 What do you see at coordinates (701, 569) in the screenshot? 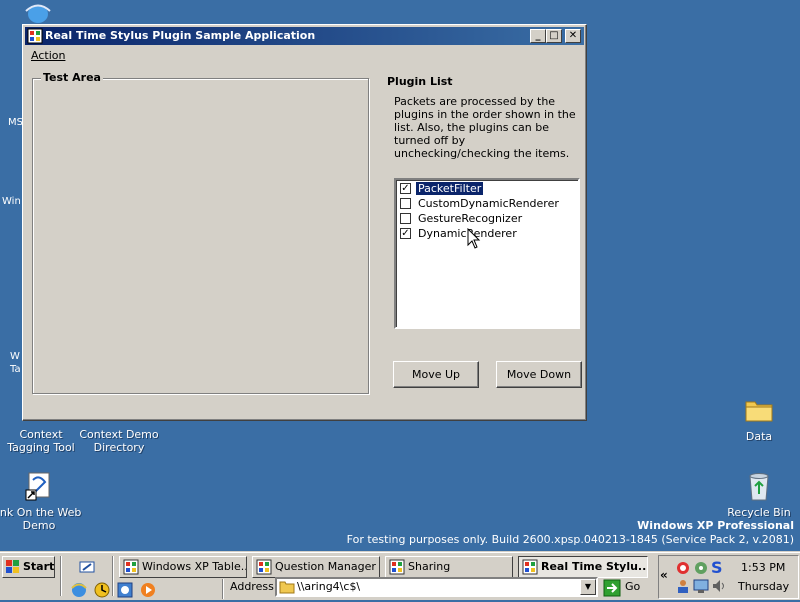
I see `tray-settings-icon` at bounding box center [701, 569].